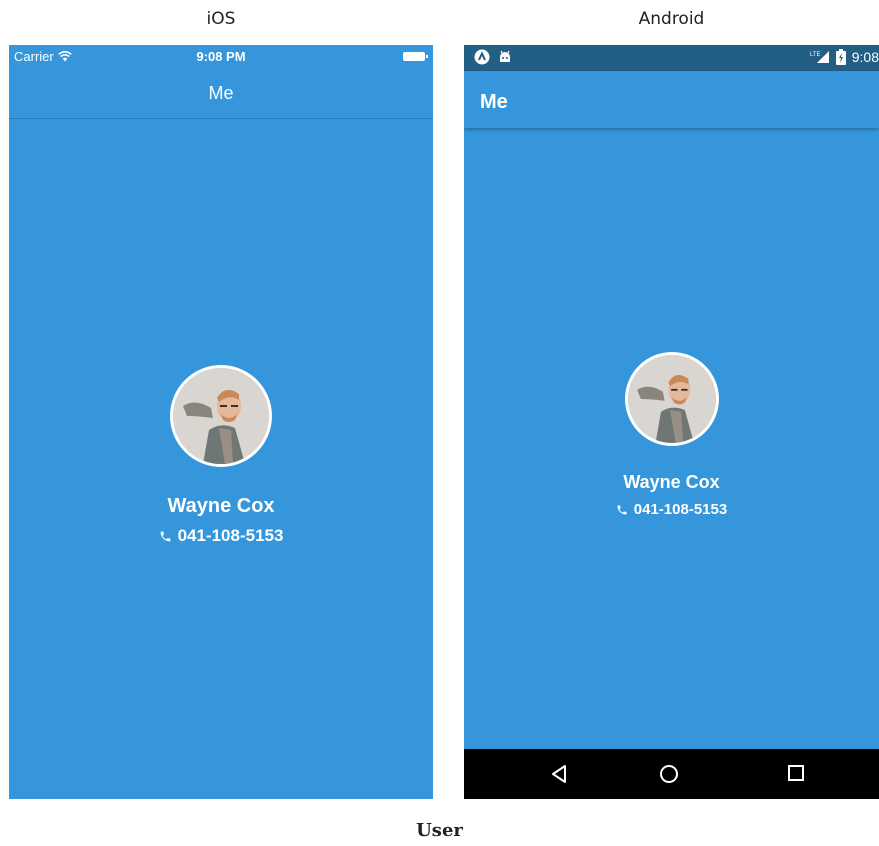 The width and height of the screenshot is (879, 846). I want to click on ios-clock: 9:08 PM, so click(221, 56).